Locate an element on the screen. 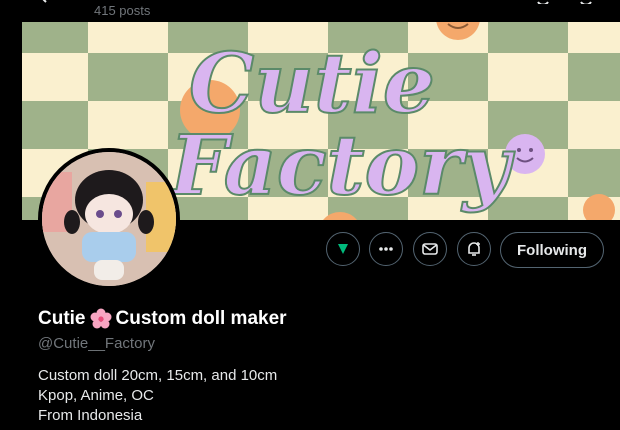 The height and width of the screenshot is (430, 620). back-arrow-icon is located at coordinates (48, 2).